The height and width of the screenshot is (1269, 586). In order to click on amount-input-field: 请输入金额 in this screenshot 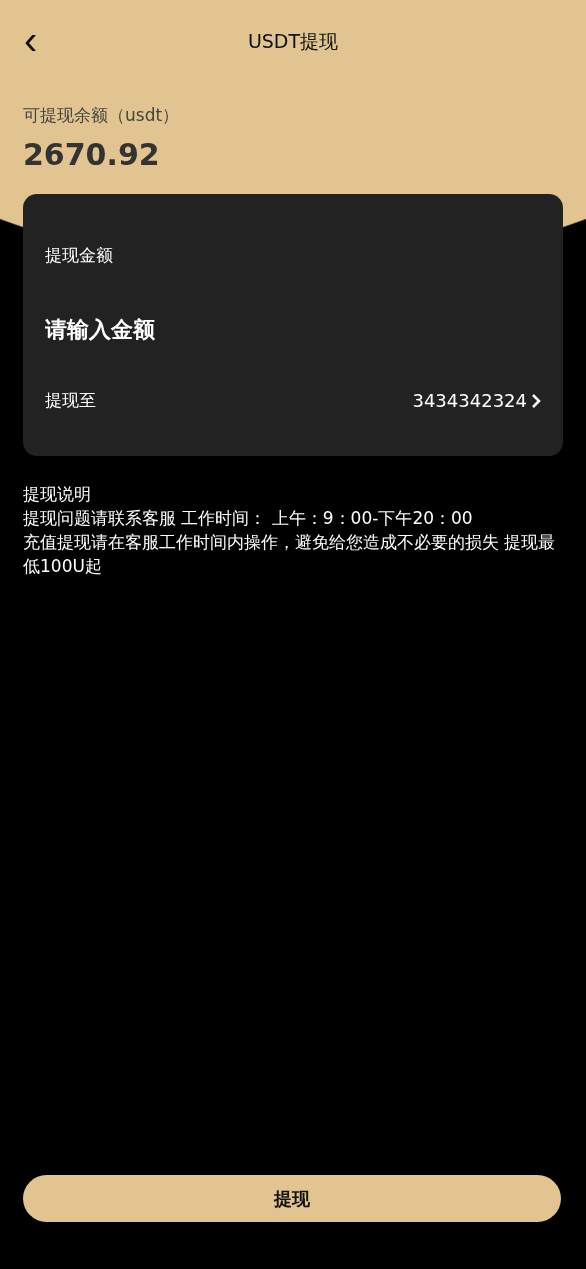, I will do `click(293, 329)`.